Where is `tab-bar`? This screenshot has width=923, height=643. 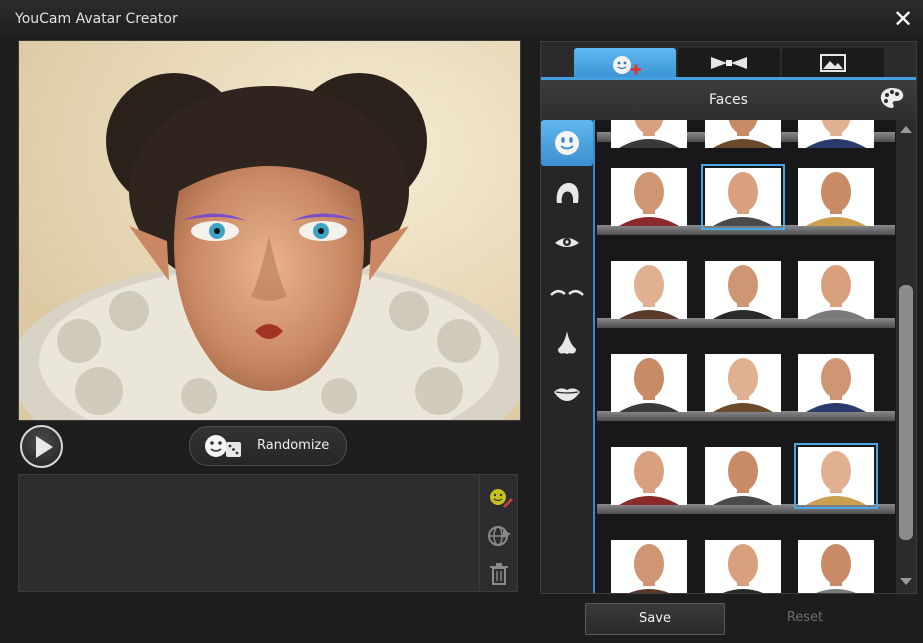
tab-bar is located at coordinates (728, 60).